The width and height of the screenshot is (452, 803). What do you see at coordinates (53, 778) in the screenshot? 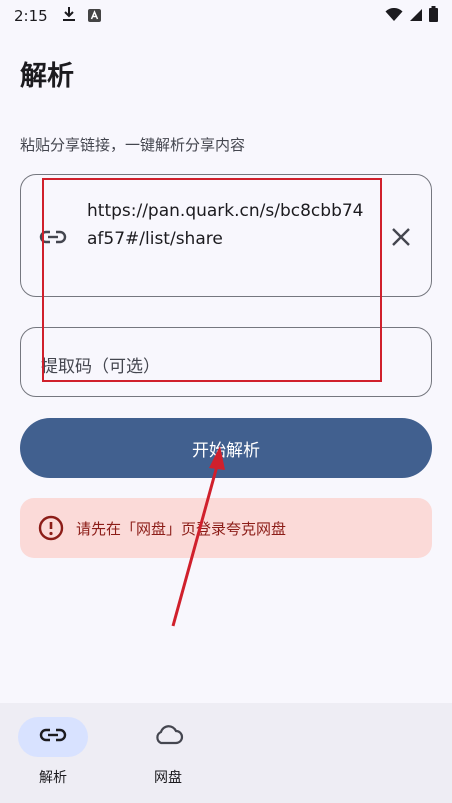
I see `nav-label-parse: 解析` at bounding box center [53, 778].